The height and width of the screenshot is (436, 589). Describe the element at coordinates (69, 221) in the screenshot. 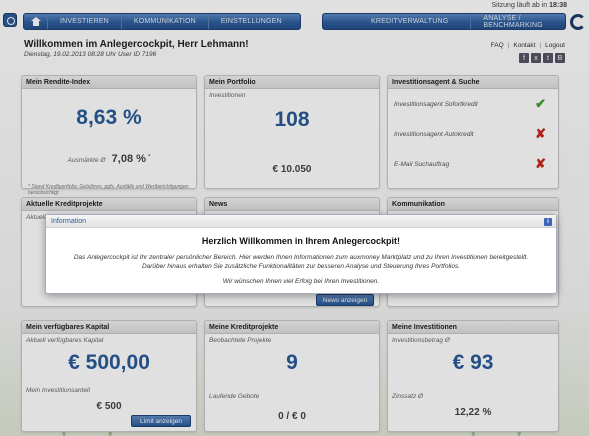

I see `dialog-title: Information` at that location.